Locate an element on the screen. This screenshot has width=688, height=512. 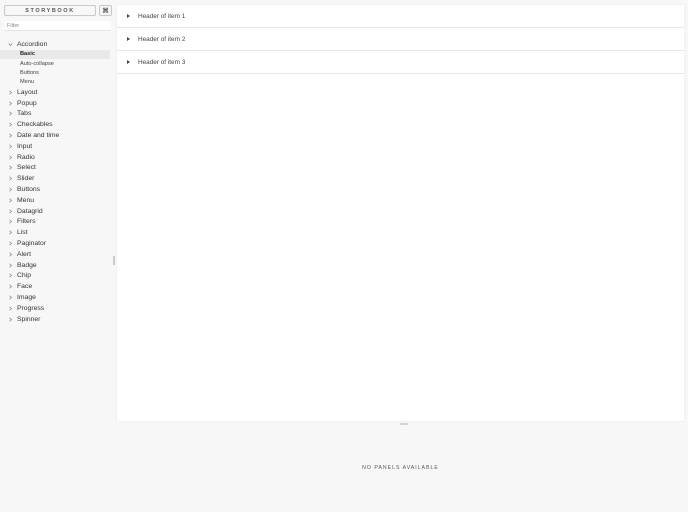
tree-node-slider: Slider is located at coordinates (57, 178).